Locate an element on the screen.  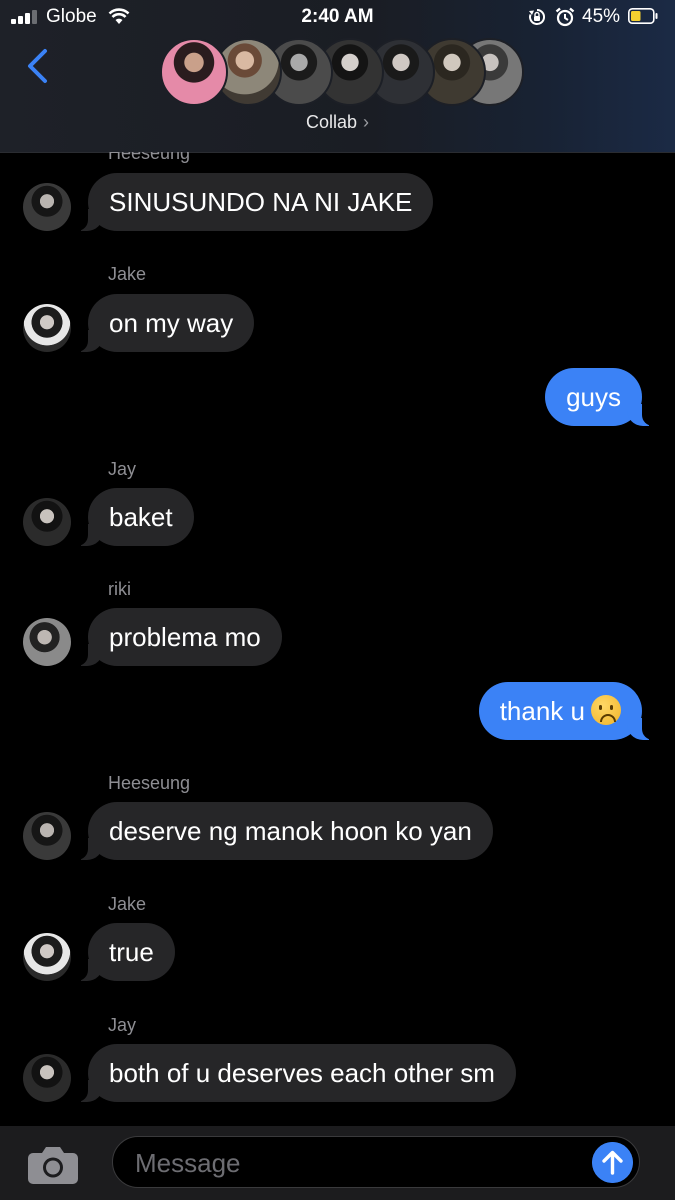
group-name-button: Collab › is located at coordinates (337, 122).